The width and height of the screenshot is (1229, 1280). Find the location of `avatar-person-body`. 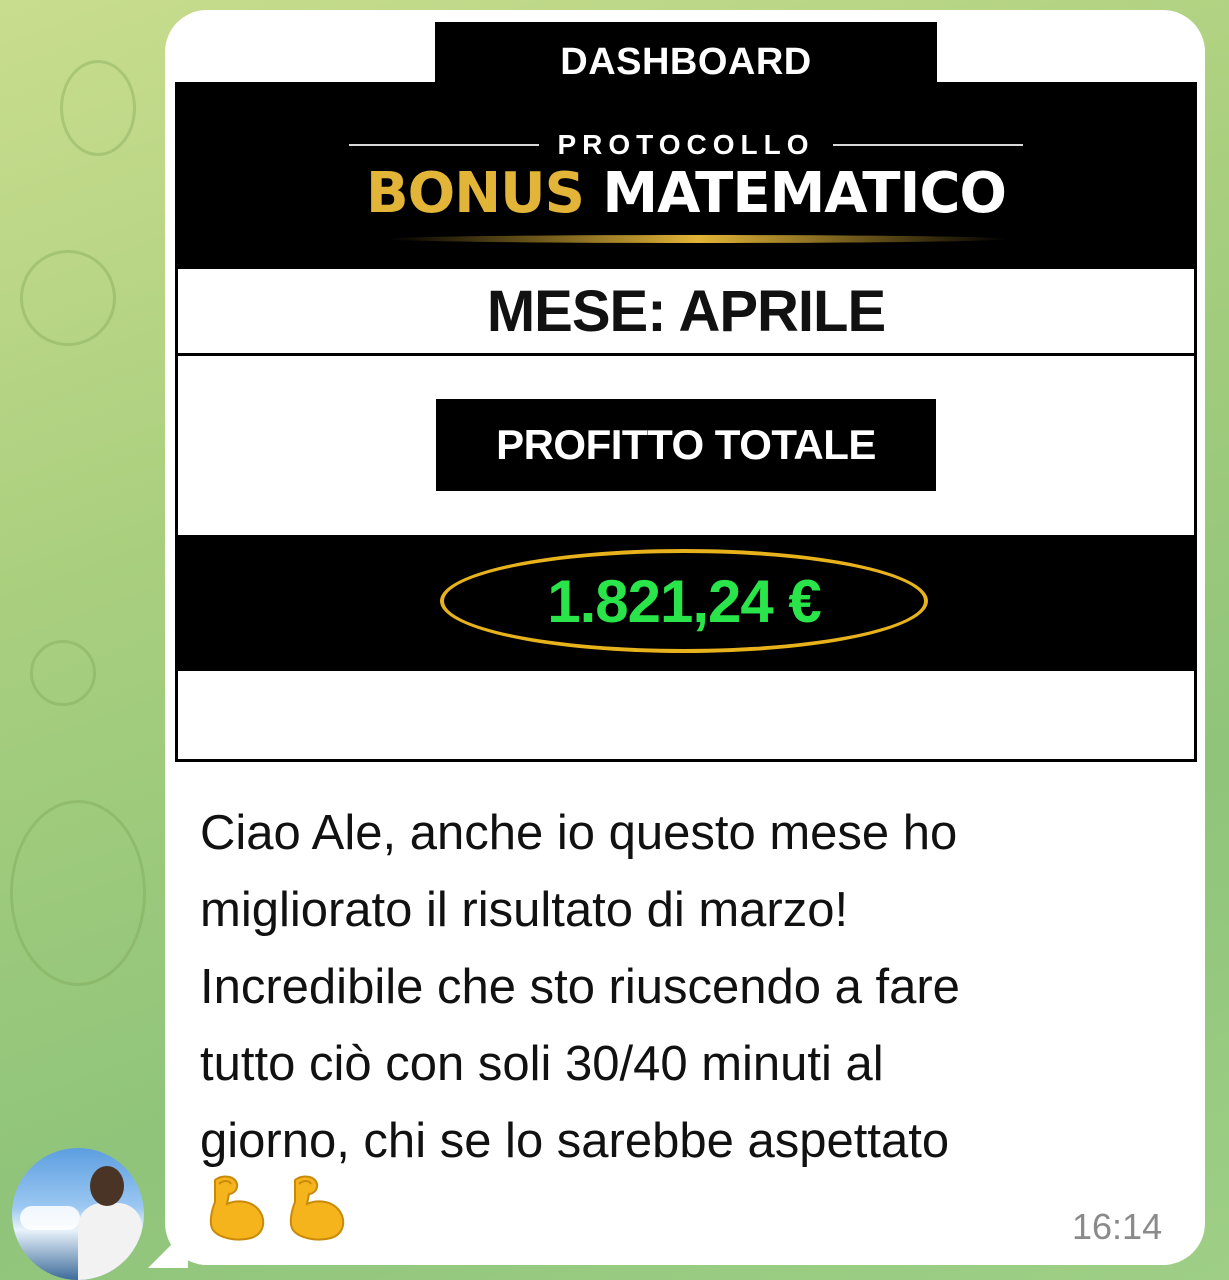

avatar-person-body is located at coordinates (110, 1241).